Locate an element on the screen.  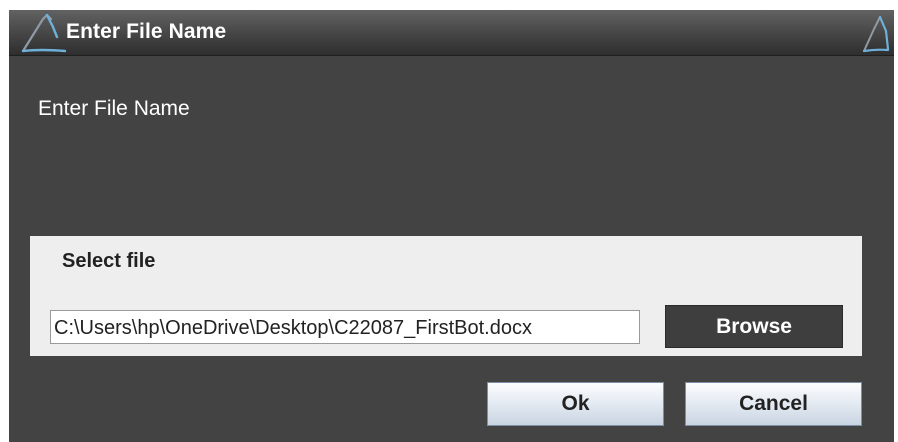
file-path-input is located at coordinates (345, 327).